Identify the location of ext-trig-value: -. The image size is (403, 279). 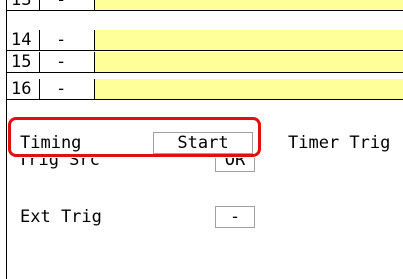
(235, 217).